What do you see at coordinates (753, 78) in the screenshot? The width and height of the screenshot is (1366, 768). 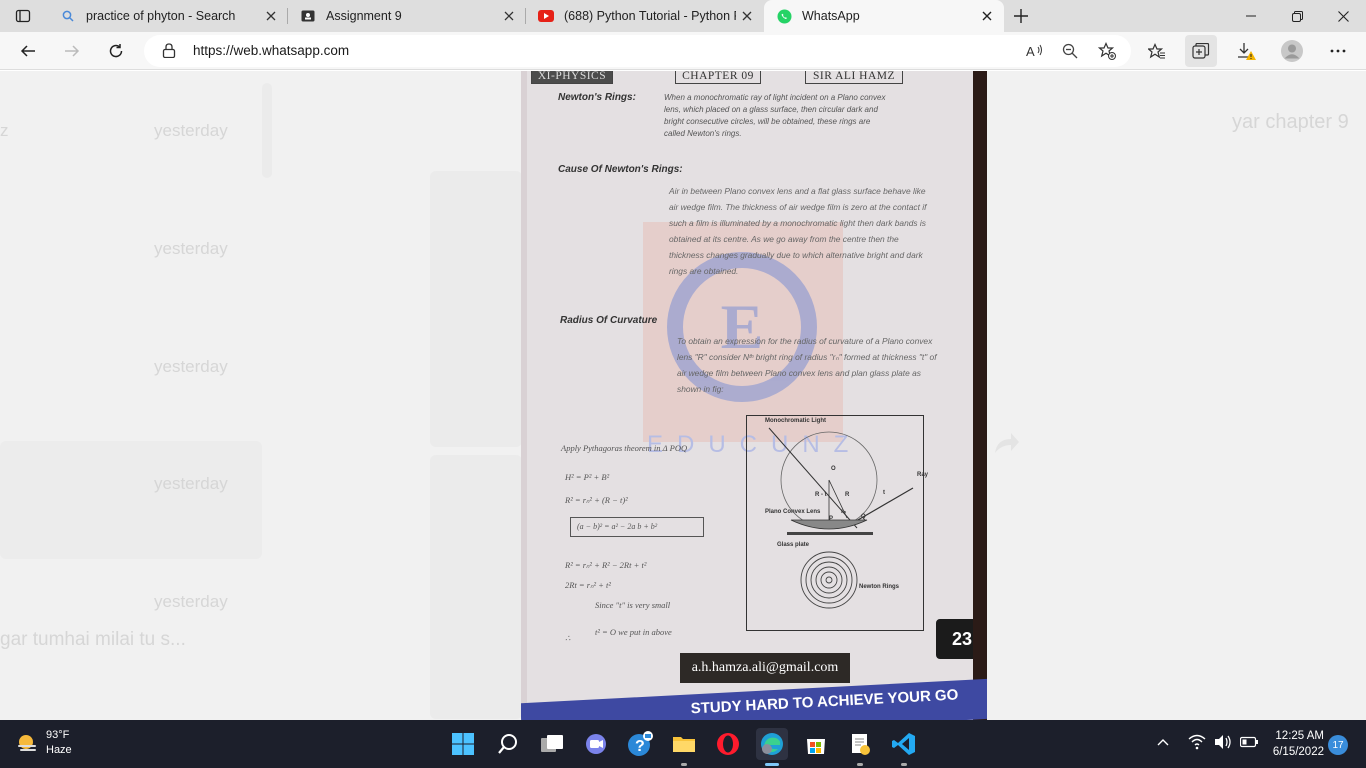 I see `page-header: XI-PHYSICS CHAPTER 09 SIR ALI HAMZ` at bounding box center [753, 78].